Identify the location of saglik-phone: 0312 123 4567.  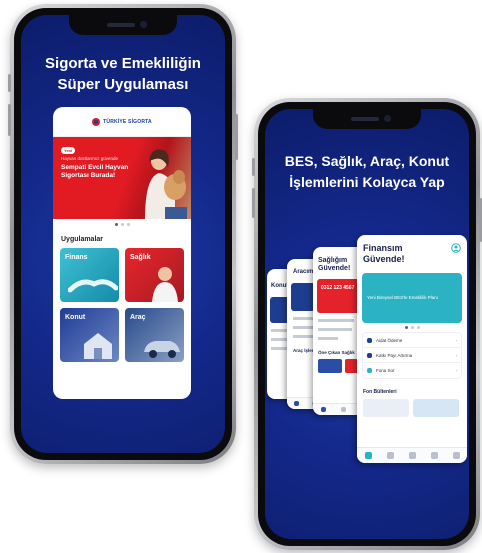
(338, 288).